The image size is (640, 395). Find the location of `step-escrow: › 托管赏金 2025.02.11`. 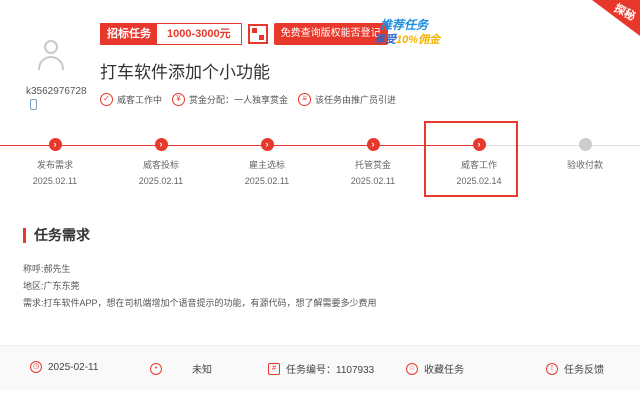

step-escrow: › 托管赏金 2025.02.11 is located at coordinates (373, 162).